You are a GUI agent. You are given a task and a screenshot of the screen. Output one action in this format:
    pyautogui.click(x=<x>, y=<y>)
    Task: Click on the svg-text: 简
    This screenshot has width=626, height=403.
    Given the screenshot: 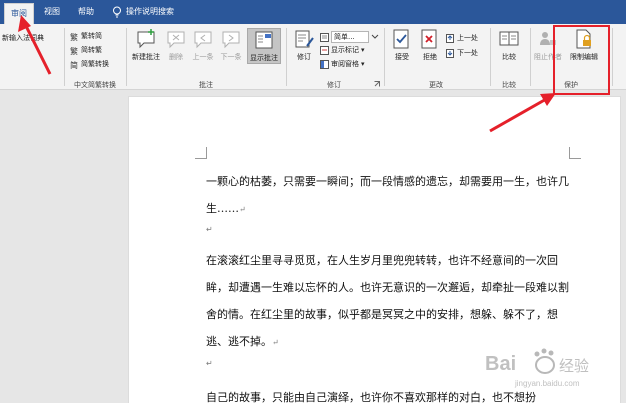 What is the action you would take?
    pyautogui.click(x=74, y=64)
    